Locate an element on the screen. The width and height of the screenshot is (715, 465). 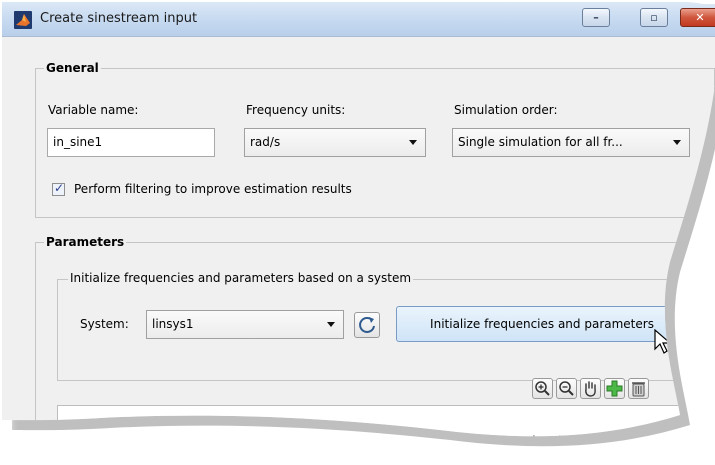
delete-trash-icon is located at coordinates (638, 388).